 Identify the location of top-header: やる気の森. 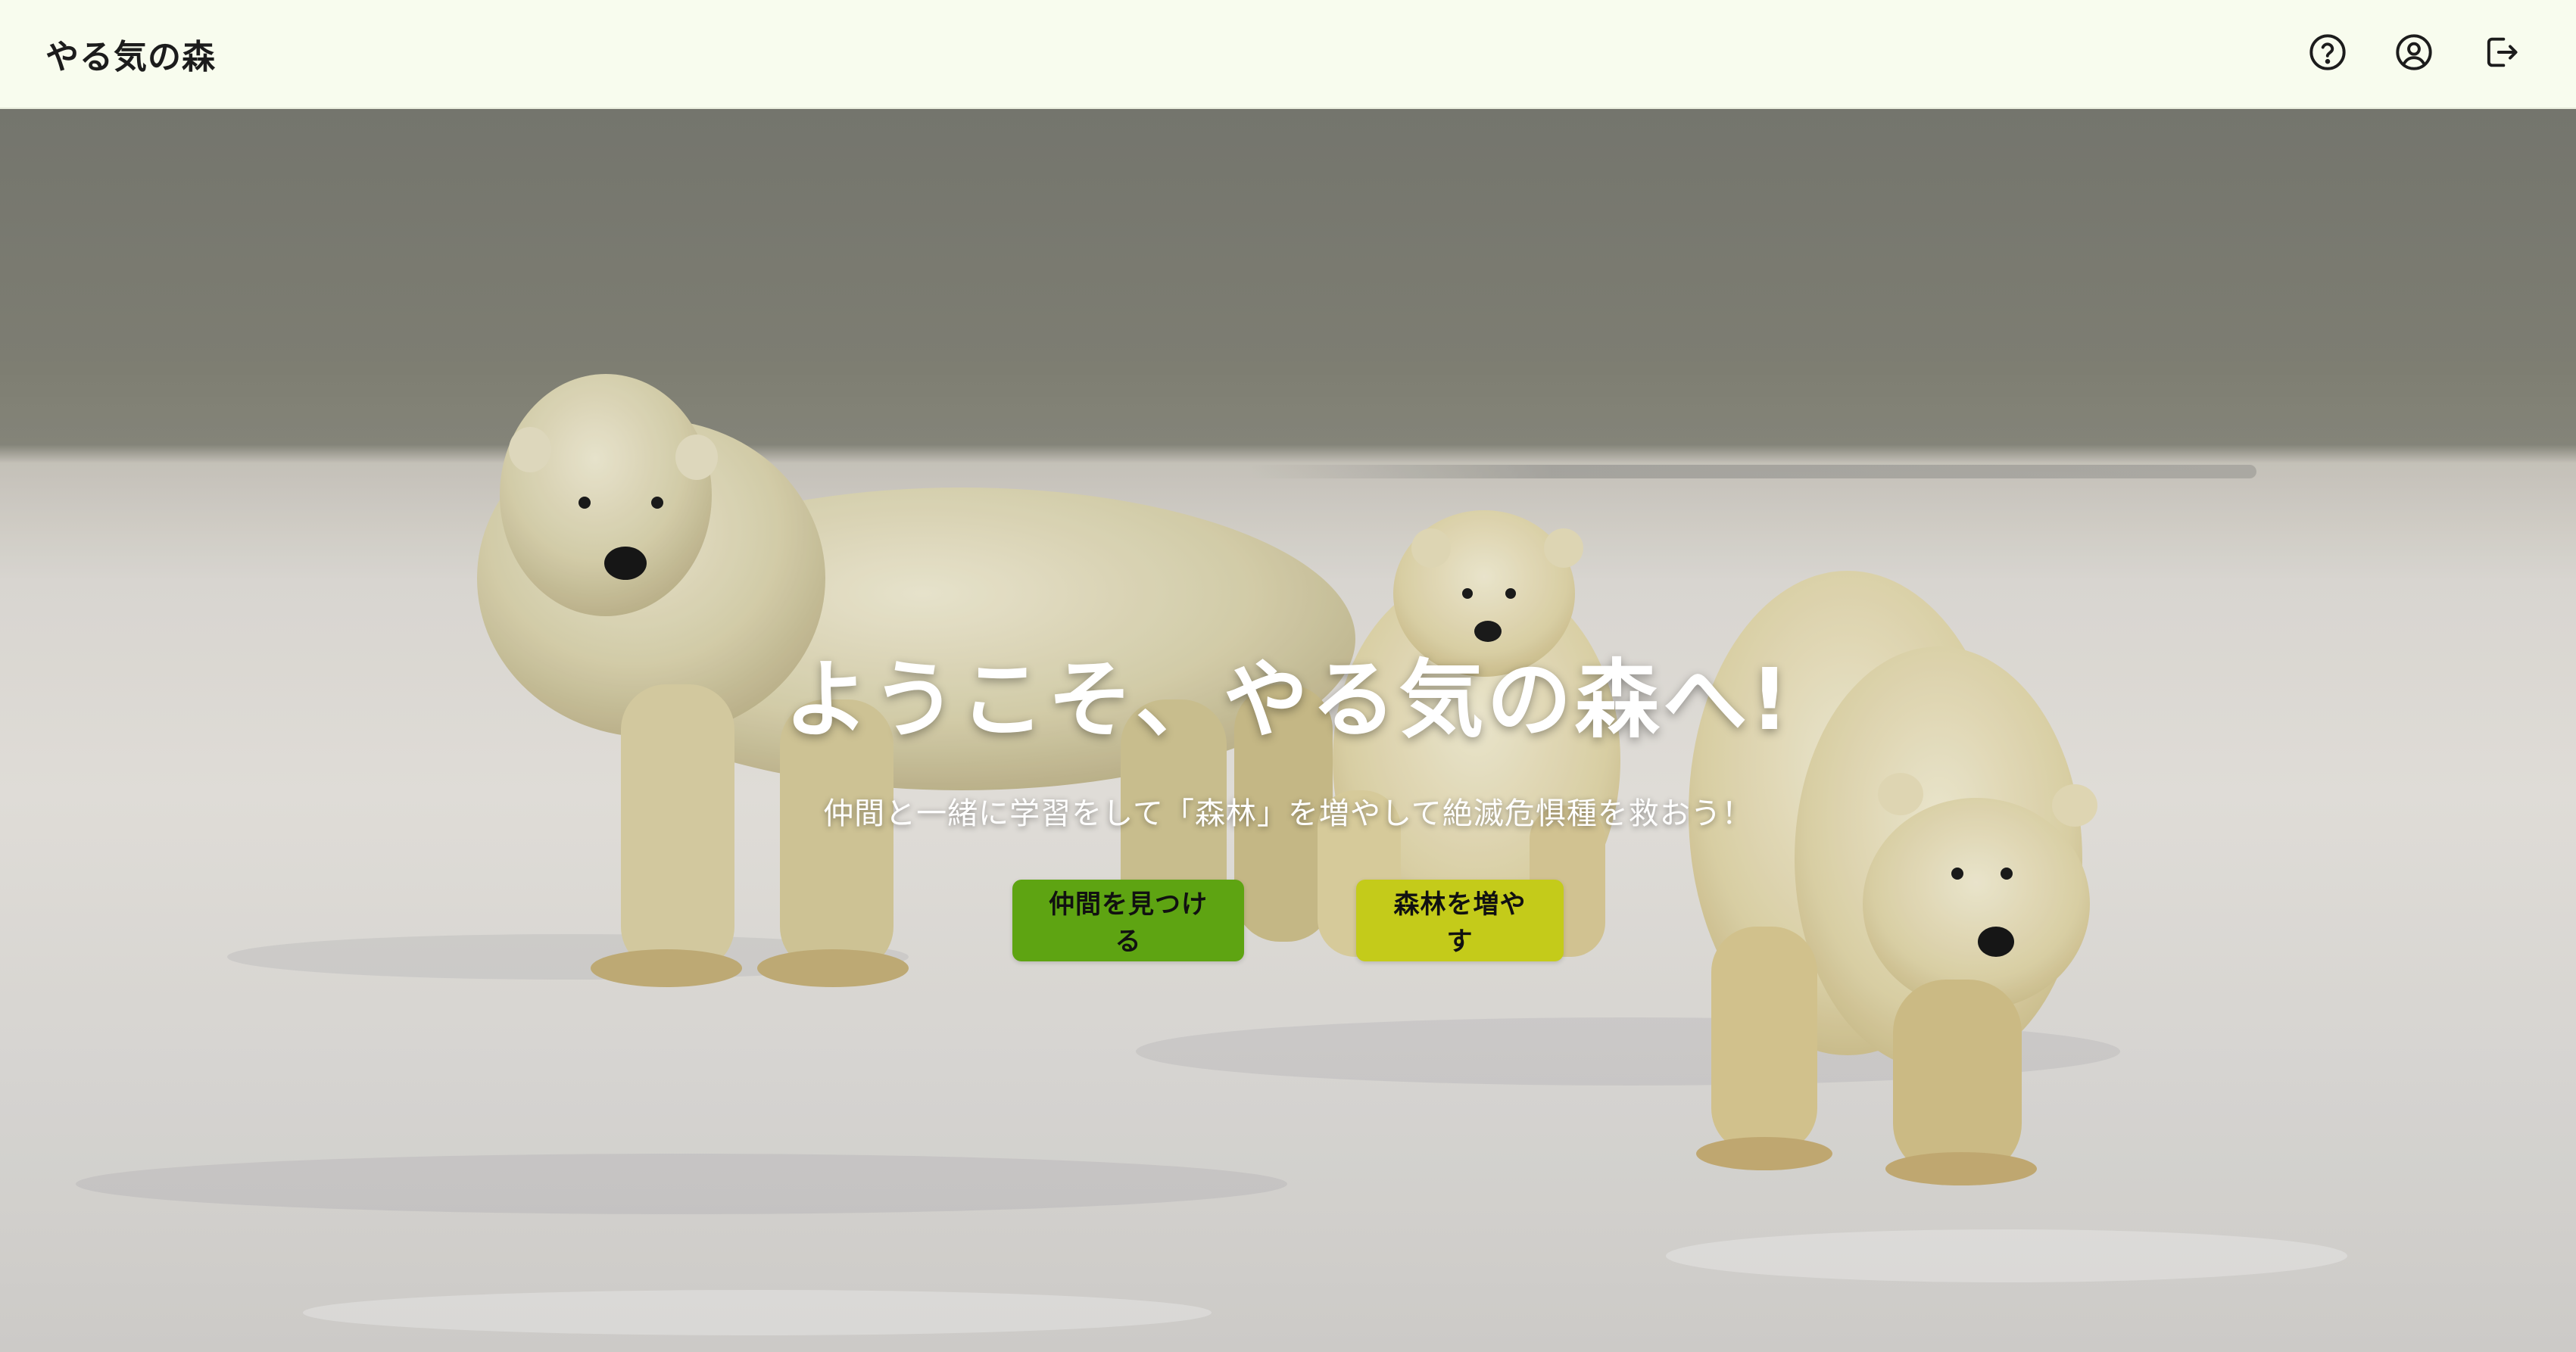
(1288, 54).